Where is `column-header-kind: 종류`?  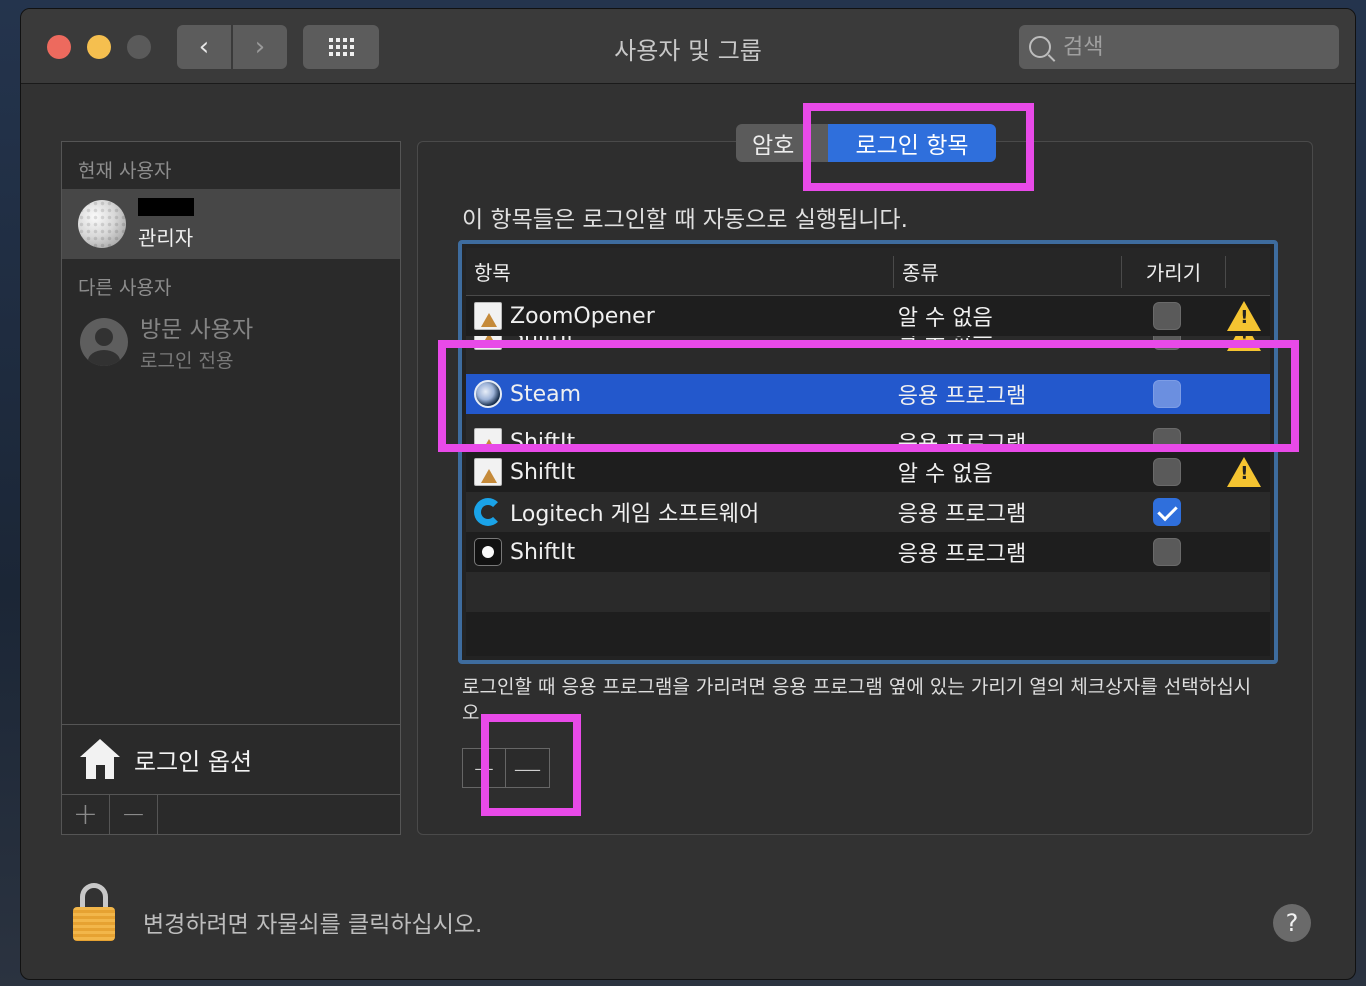 column-header-kind: 종류 is located at coordinates (1008, 271).